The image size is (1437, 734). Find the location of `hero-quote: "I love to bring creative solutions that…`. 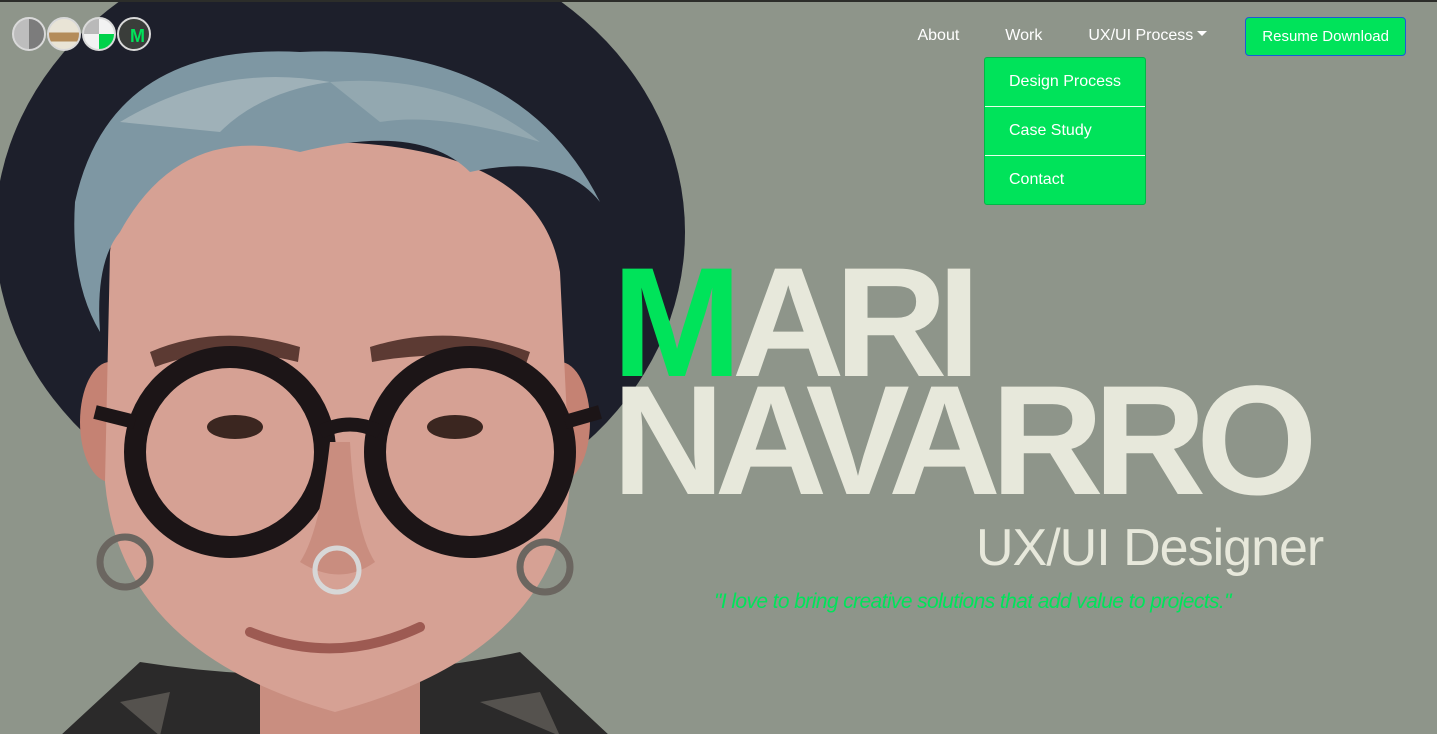

hero-quote: "I love to bring creative solutions that… is located at coordinates (973, 601).